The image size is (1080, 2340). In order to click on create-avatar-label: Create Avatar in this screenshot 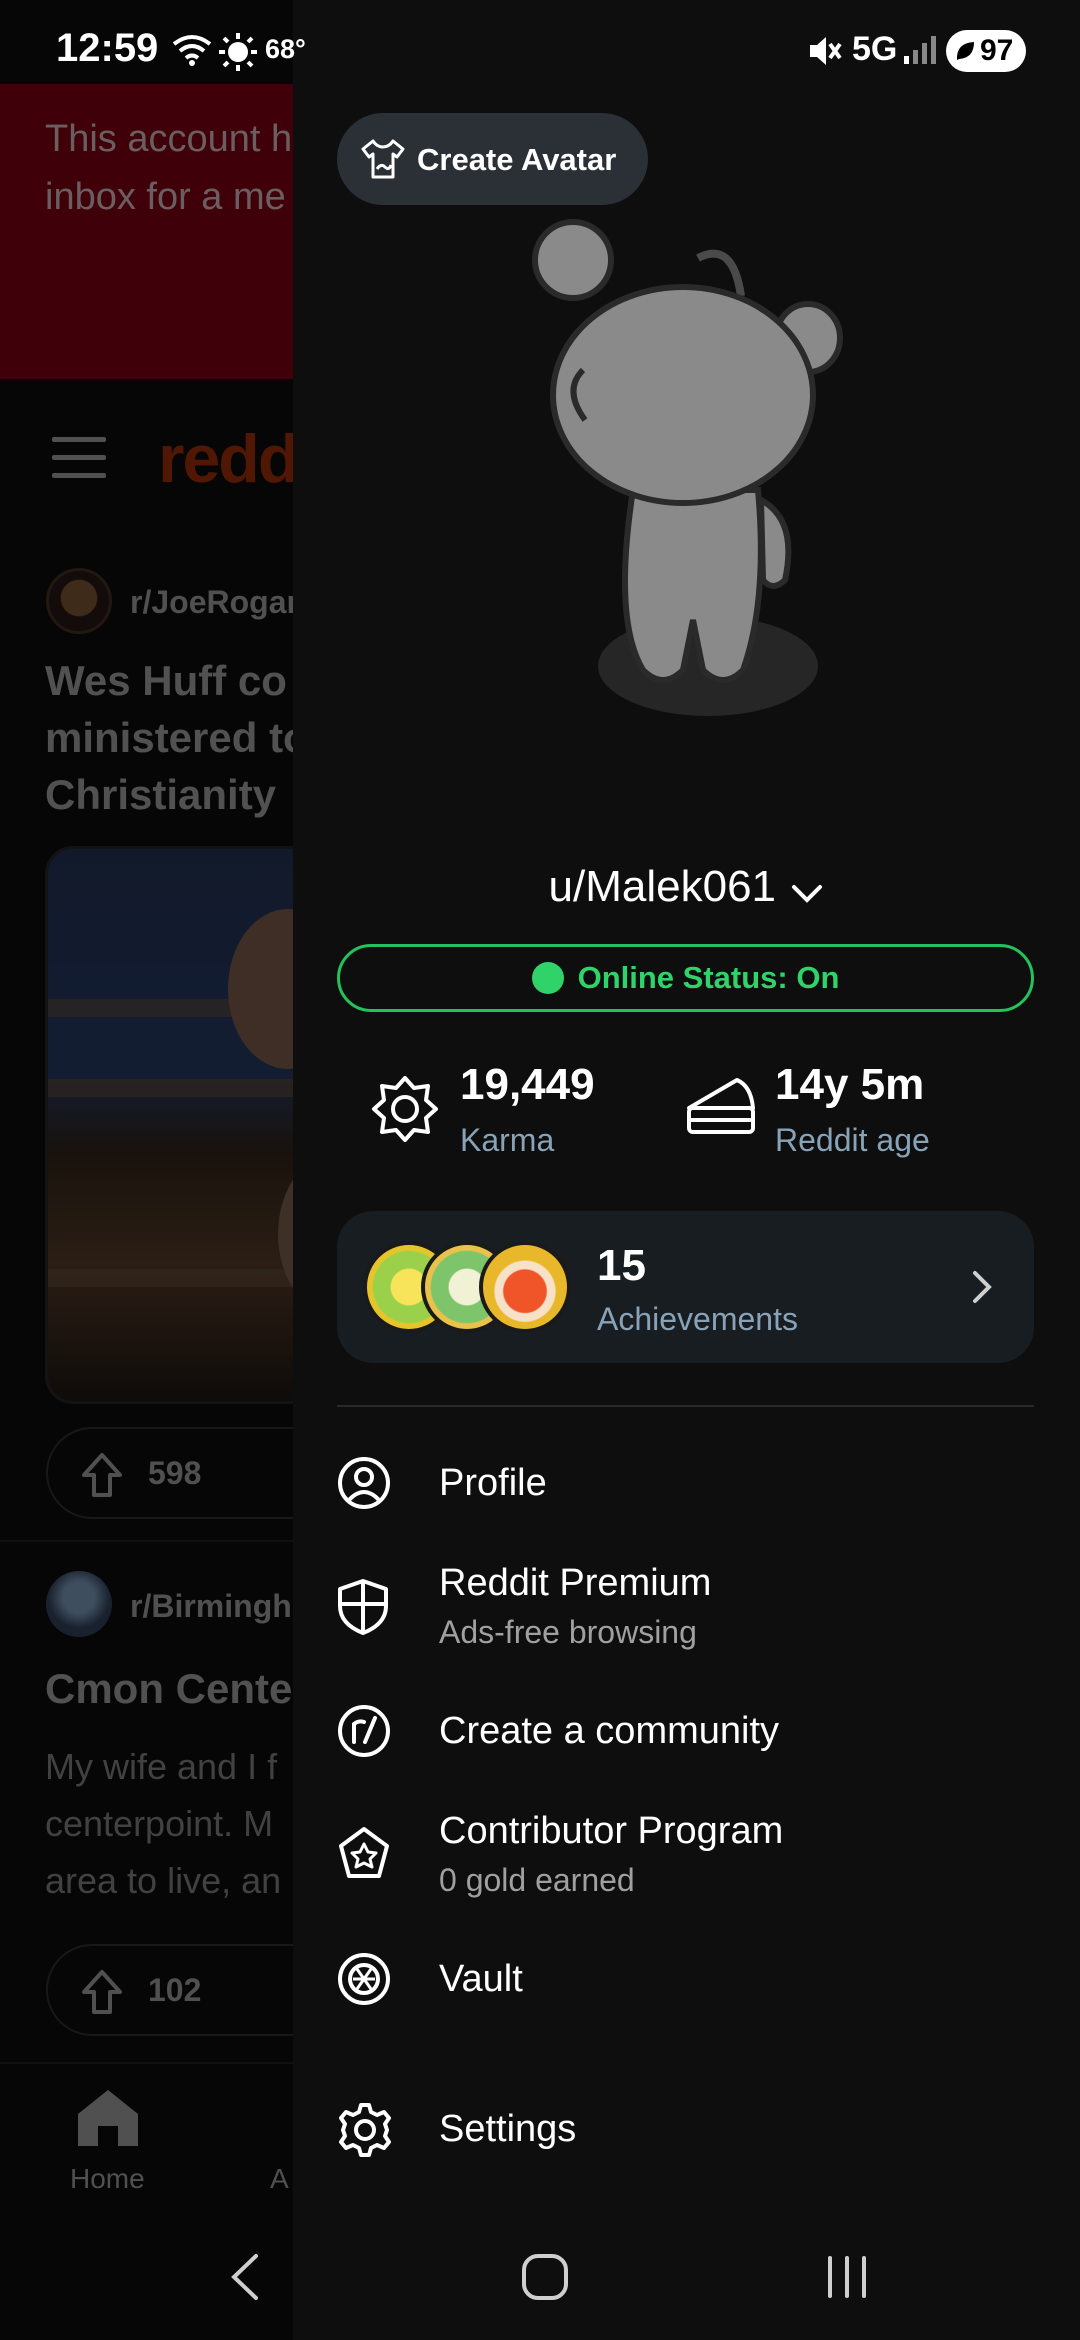, I will do `click(517, 159)`.